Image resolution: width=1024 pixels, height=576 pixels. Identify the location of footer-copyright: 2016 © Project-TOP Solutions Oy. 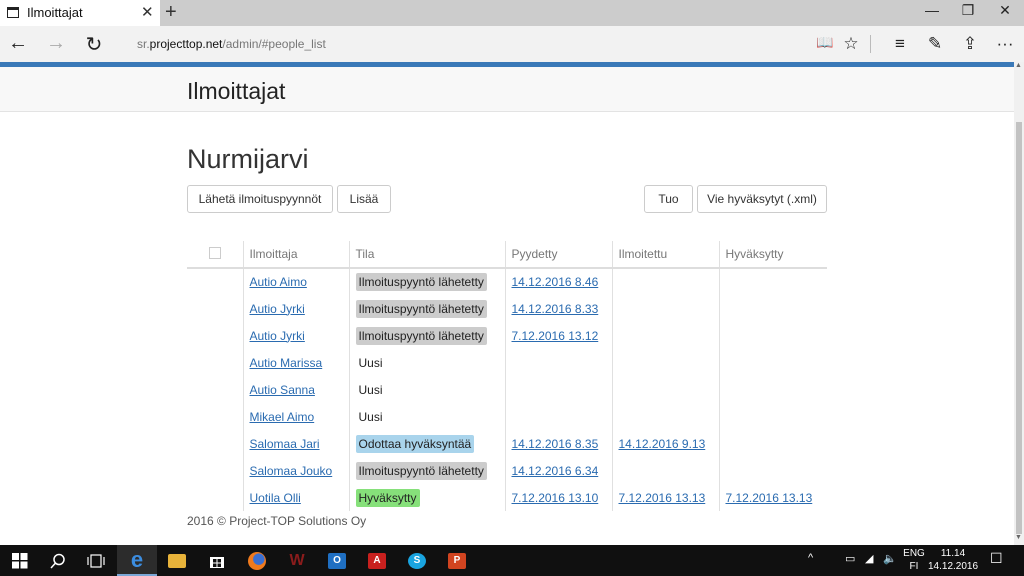
(277, 521).